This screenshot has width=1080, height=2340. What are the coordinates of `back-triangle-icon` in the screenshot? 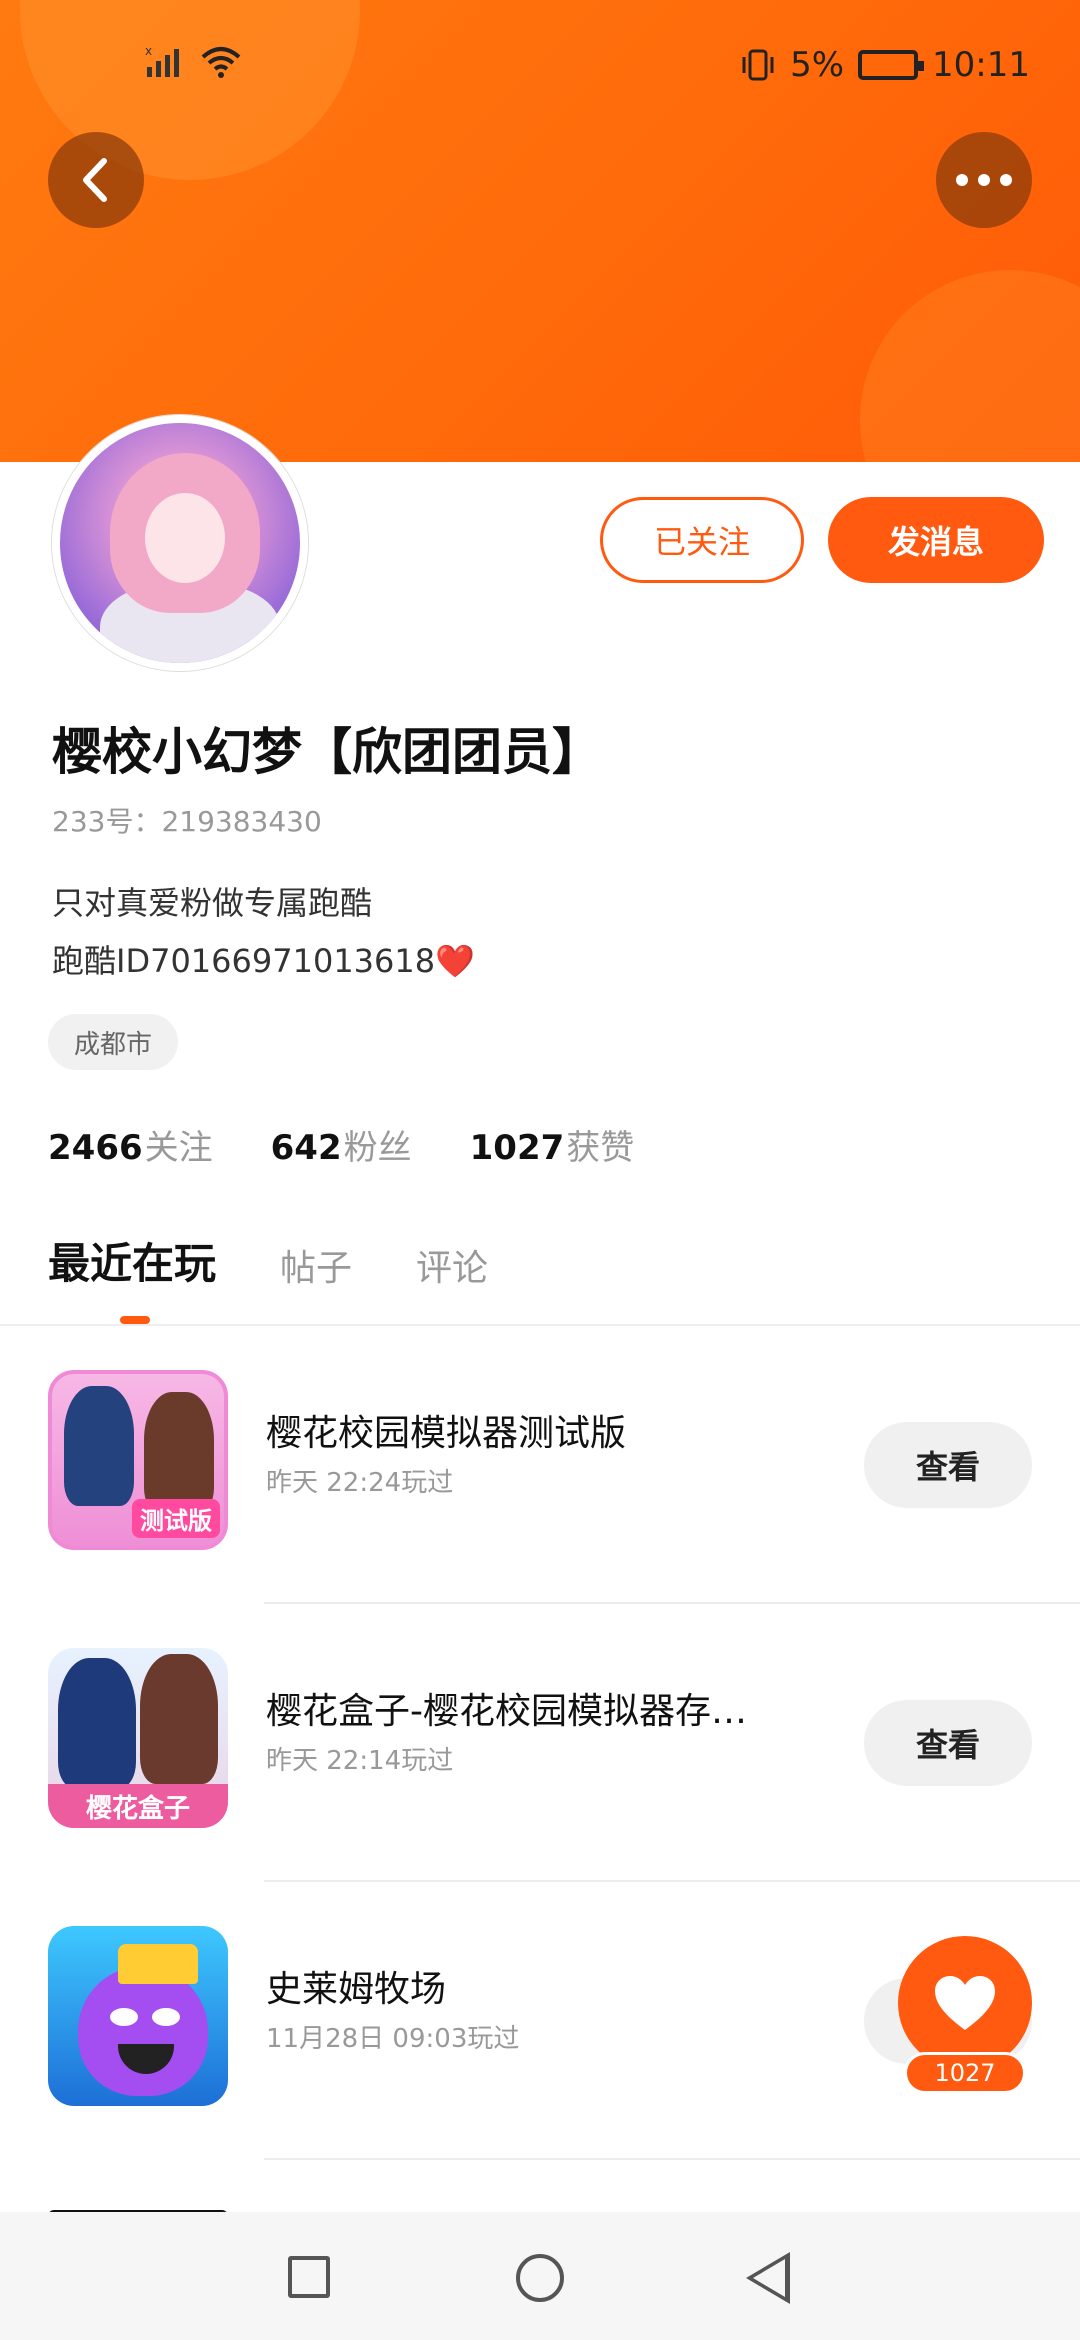 It's located at (768, 2278).